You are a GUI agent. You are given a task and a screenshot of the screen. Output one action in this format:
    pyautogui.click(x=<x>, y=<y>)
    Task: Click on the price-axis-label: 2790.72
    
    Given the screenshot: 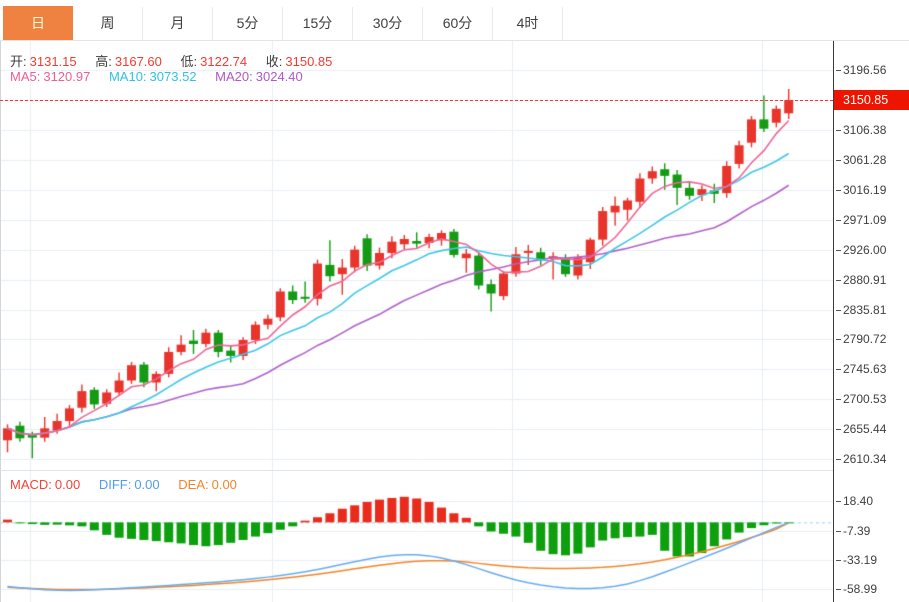 What is the action you would take?
    pyautogui.click(x=861, y=339)
    